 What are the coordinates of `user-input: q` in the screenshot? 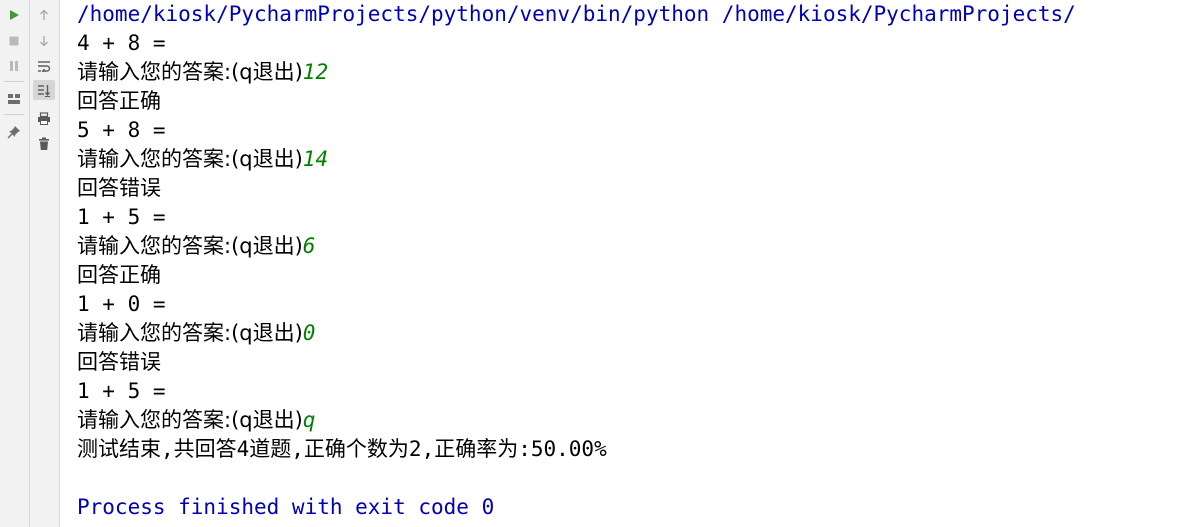 It's located at (309, 420).